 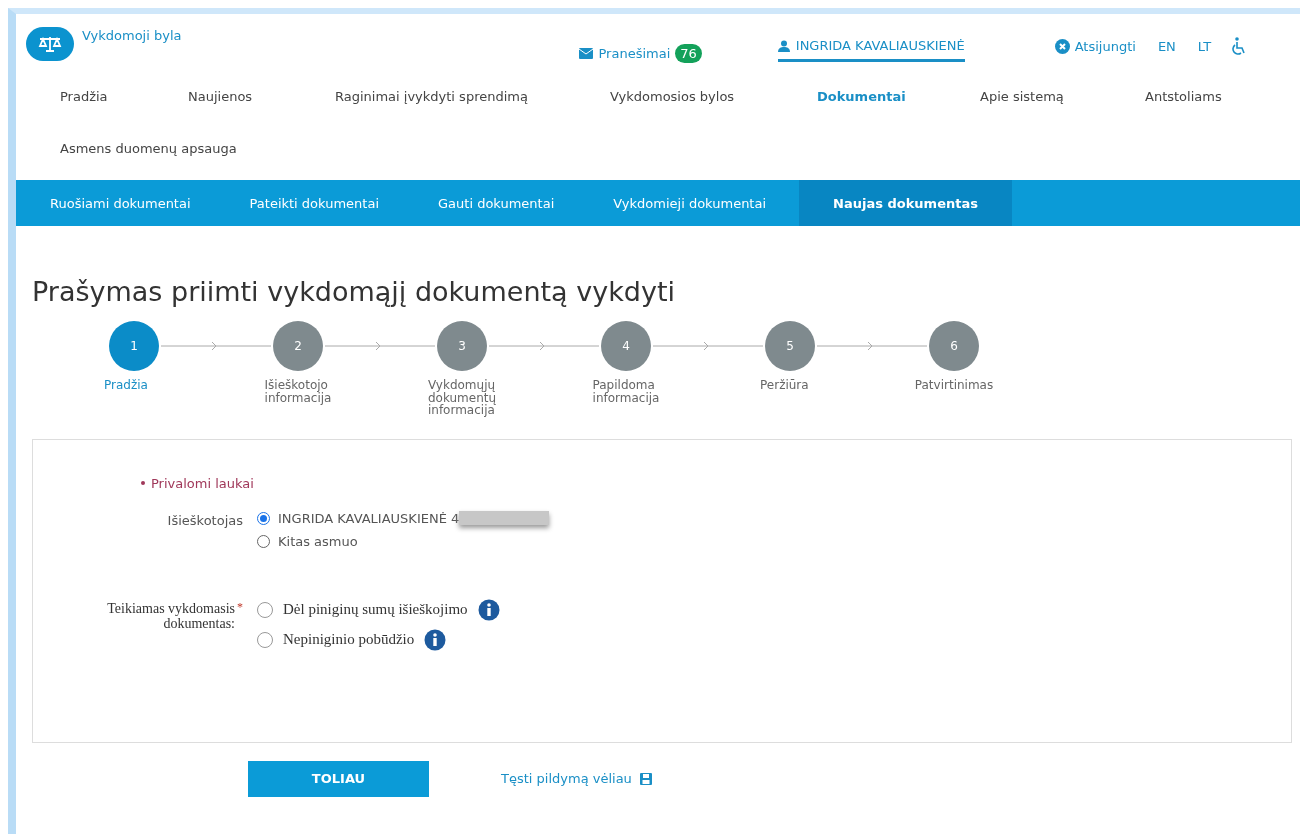 What do you see at coordinates (462, 346) in the screenshot?
I see `step-circle: 3` at bounding box center [462, 346].